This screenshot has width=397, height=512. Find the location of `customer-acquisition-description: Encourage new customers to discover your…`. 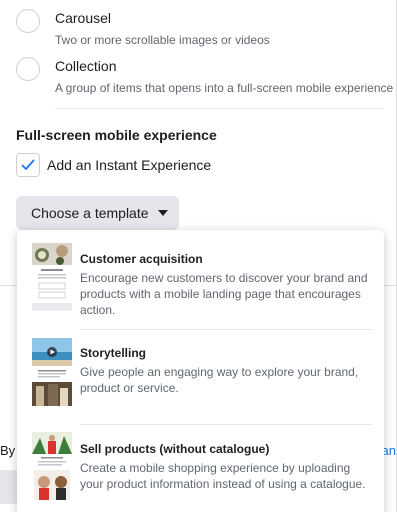

customer-acquisition-description: Encourage new customers to discover your… is located at coordinates (224, 294).